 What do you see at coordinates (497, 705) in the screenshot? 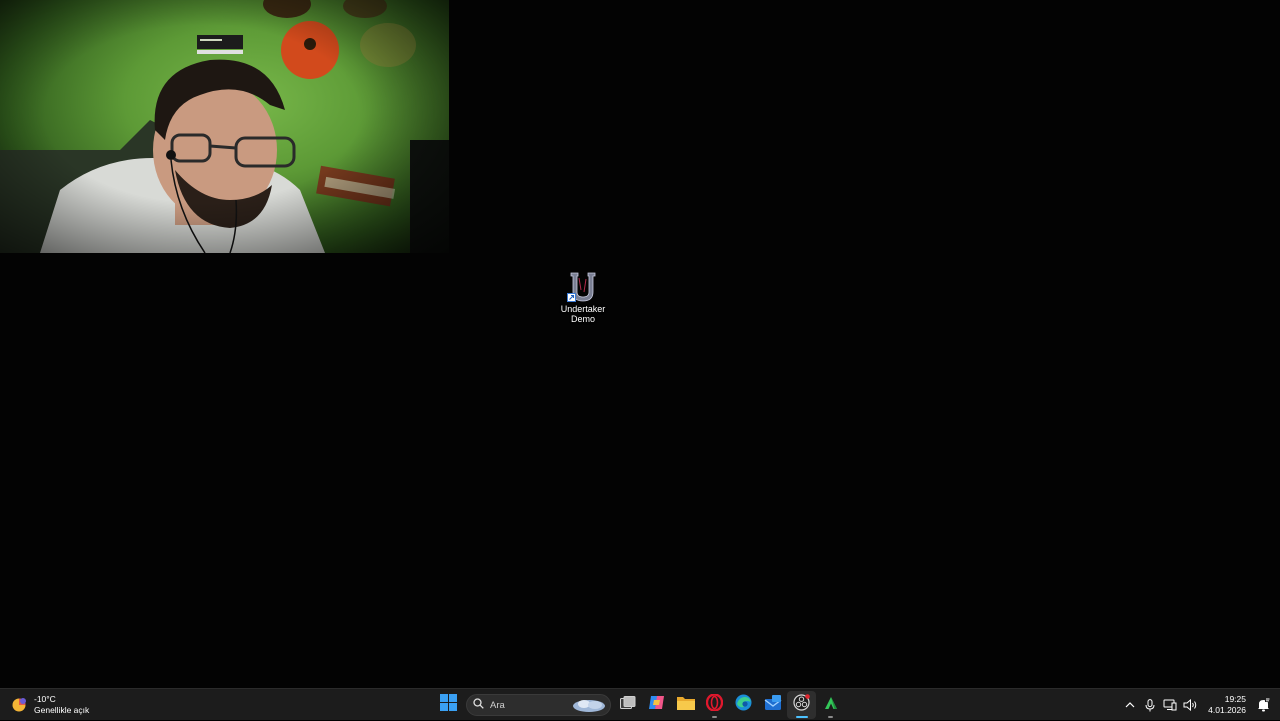
I see `search-placeholder: Ara` at bounding box center [497, 705].